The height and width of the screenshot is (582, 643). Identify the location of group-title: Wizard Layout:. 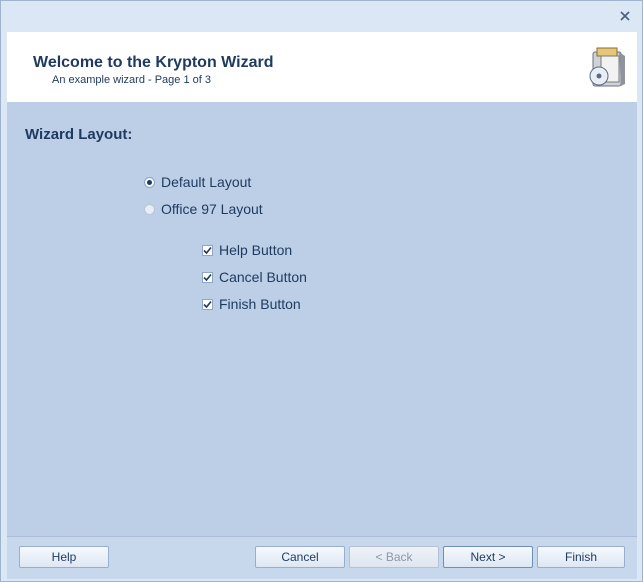
(79, 134).